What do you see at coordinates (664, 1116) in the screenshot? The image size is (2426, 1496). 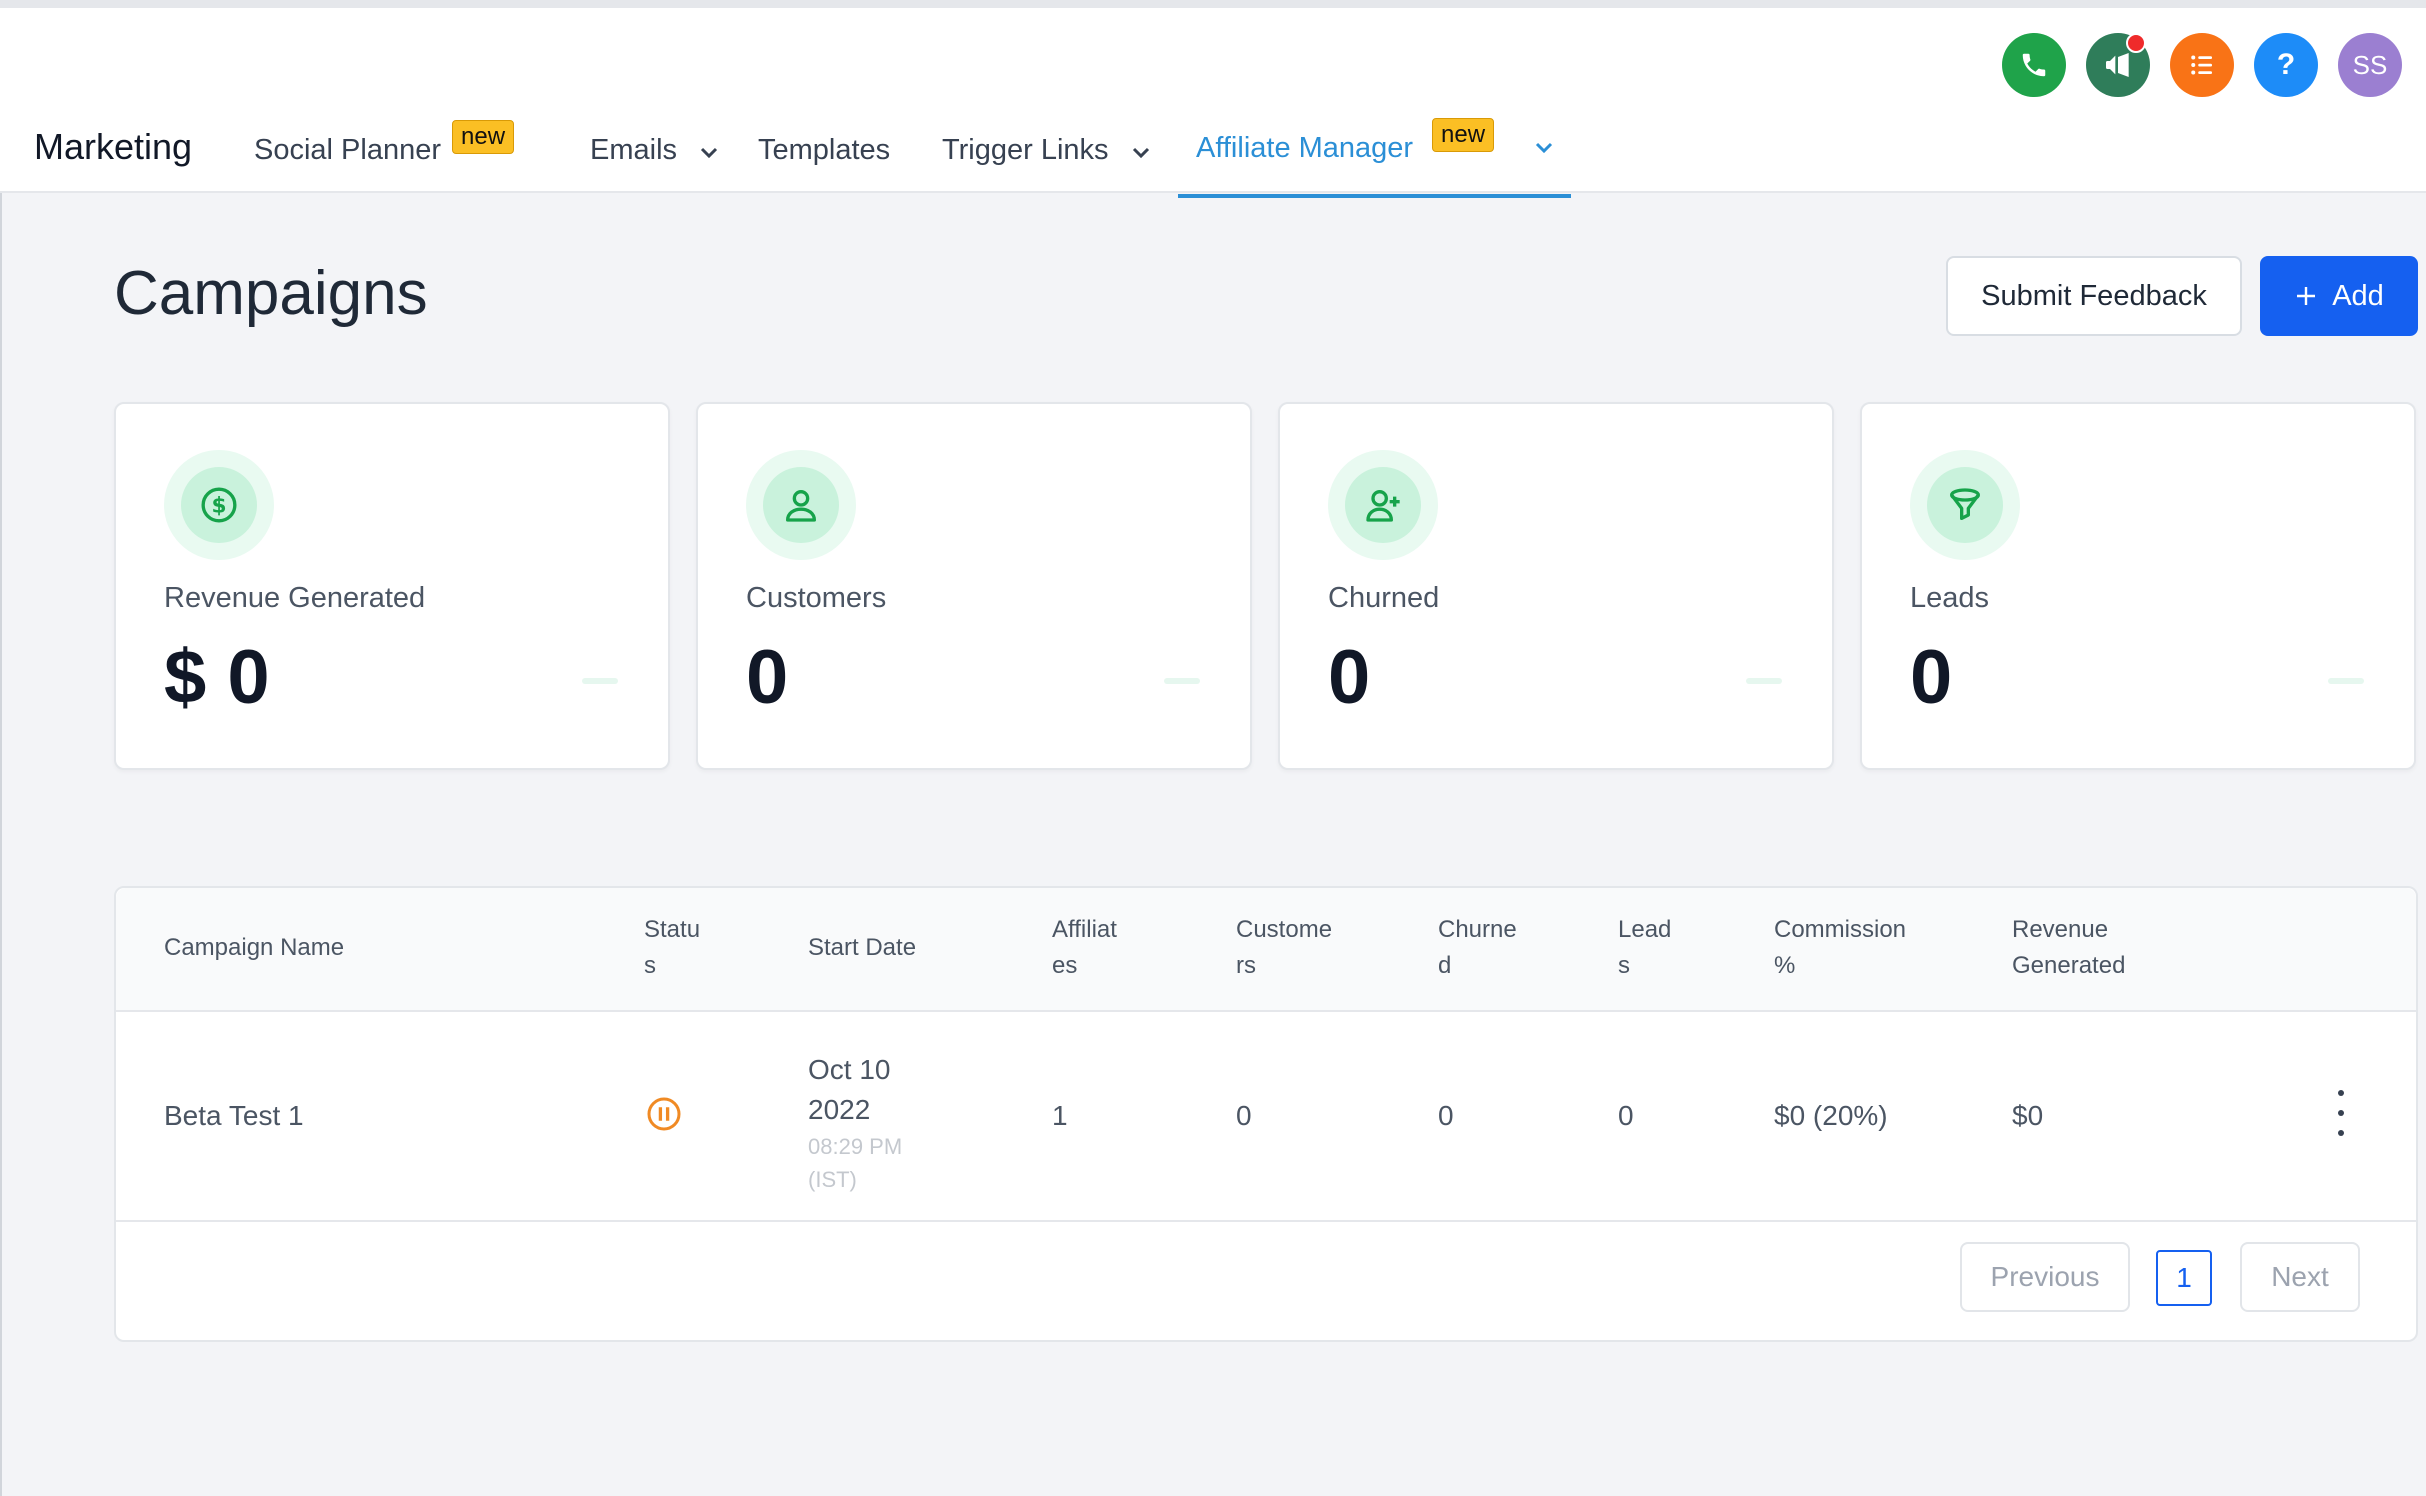 I see `paused-status-icon` at bounding box center [664, 1116].